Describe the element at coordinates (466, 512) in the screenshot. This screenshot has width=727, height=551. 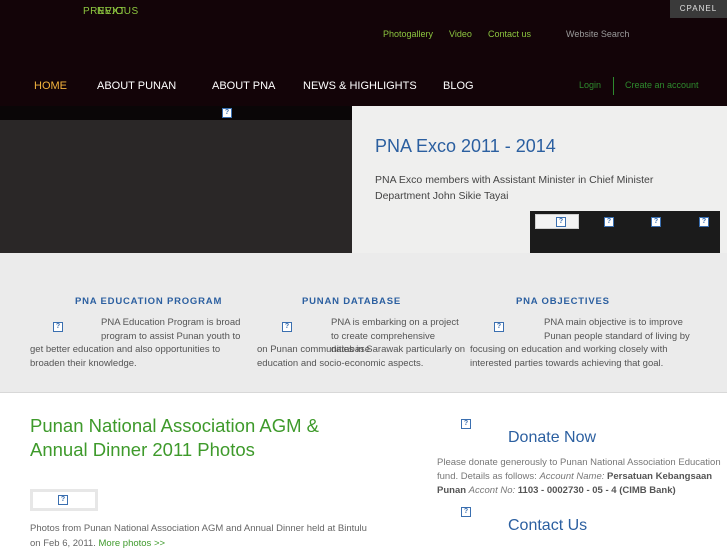
I see `contact-image-icon: ?` at that location.